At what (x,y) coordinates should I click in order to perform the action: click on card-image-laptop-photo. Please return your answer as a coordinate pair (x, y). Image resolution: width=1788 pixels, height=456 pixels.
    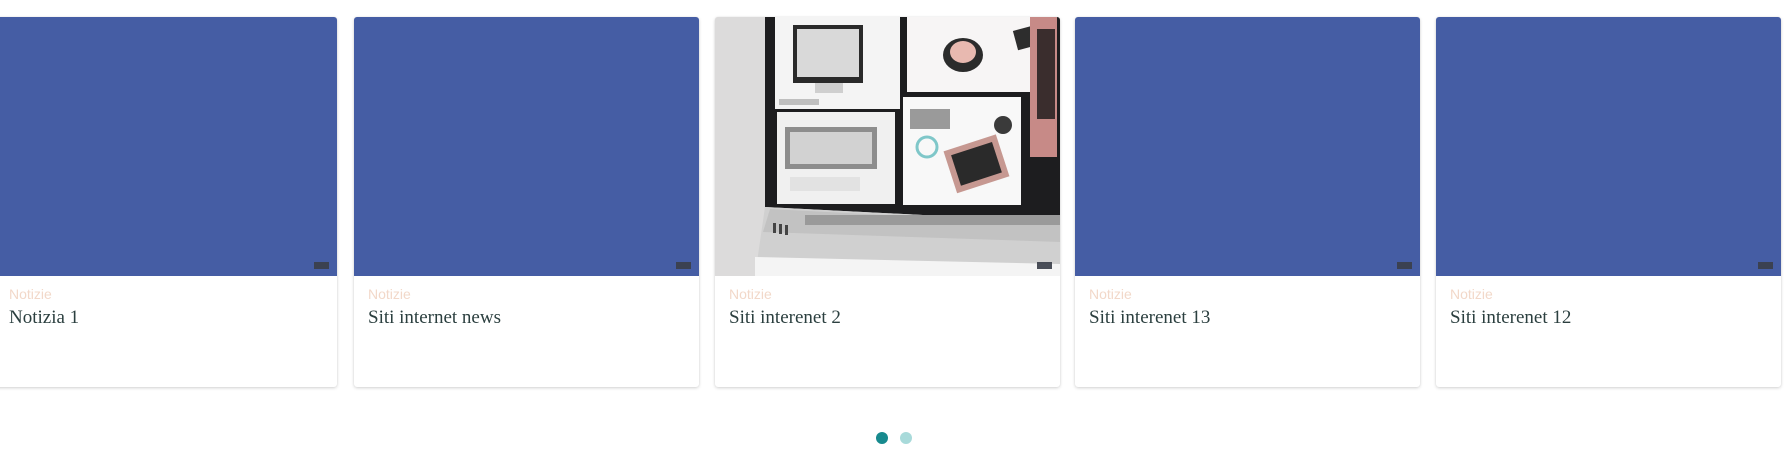
    Looking at the image, I should click on (887, 146).